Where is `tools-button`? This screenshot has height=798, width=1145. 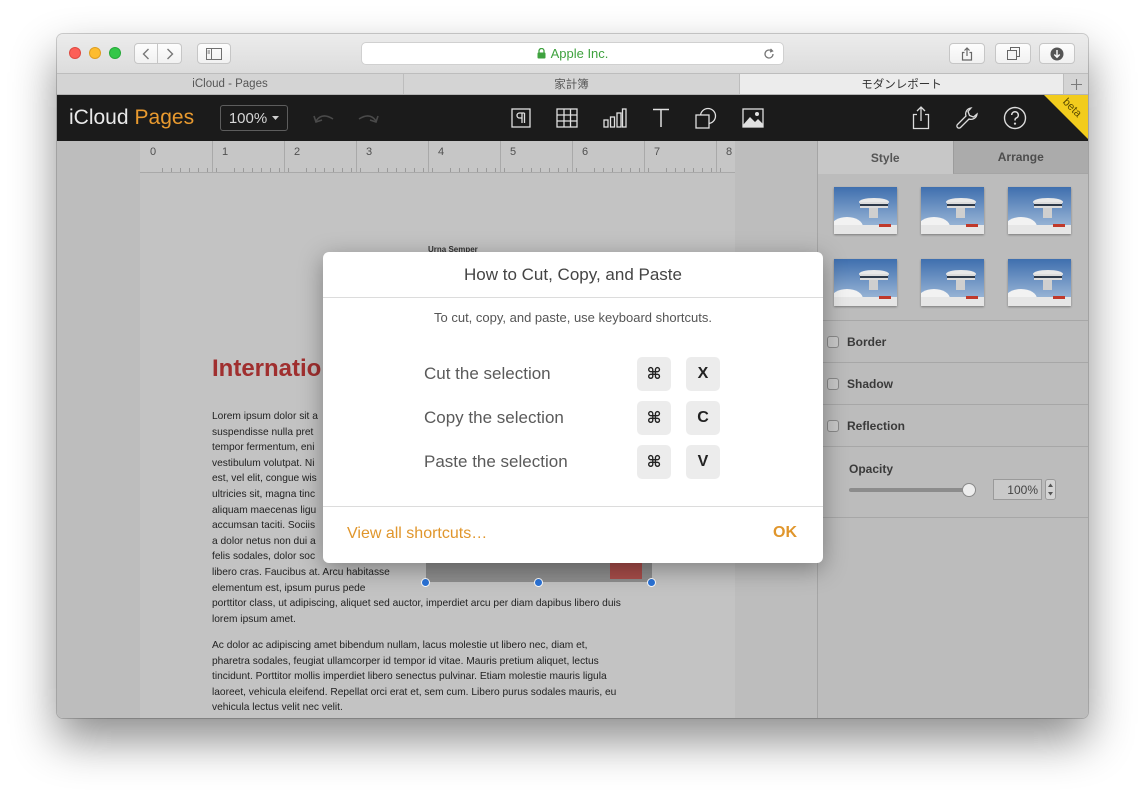 tools-button is located at coordinates (967, 118).